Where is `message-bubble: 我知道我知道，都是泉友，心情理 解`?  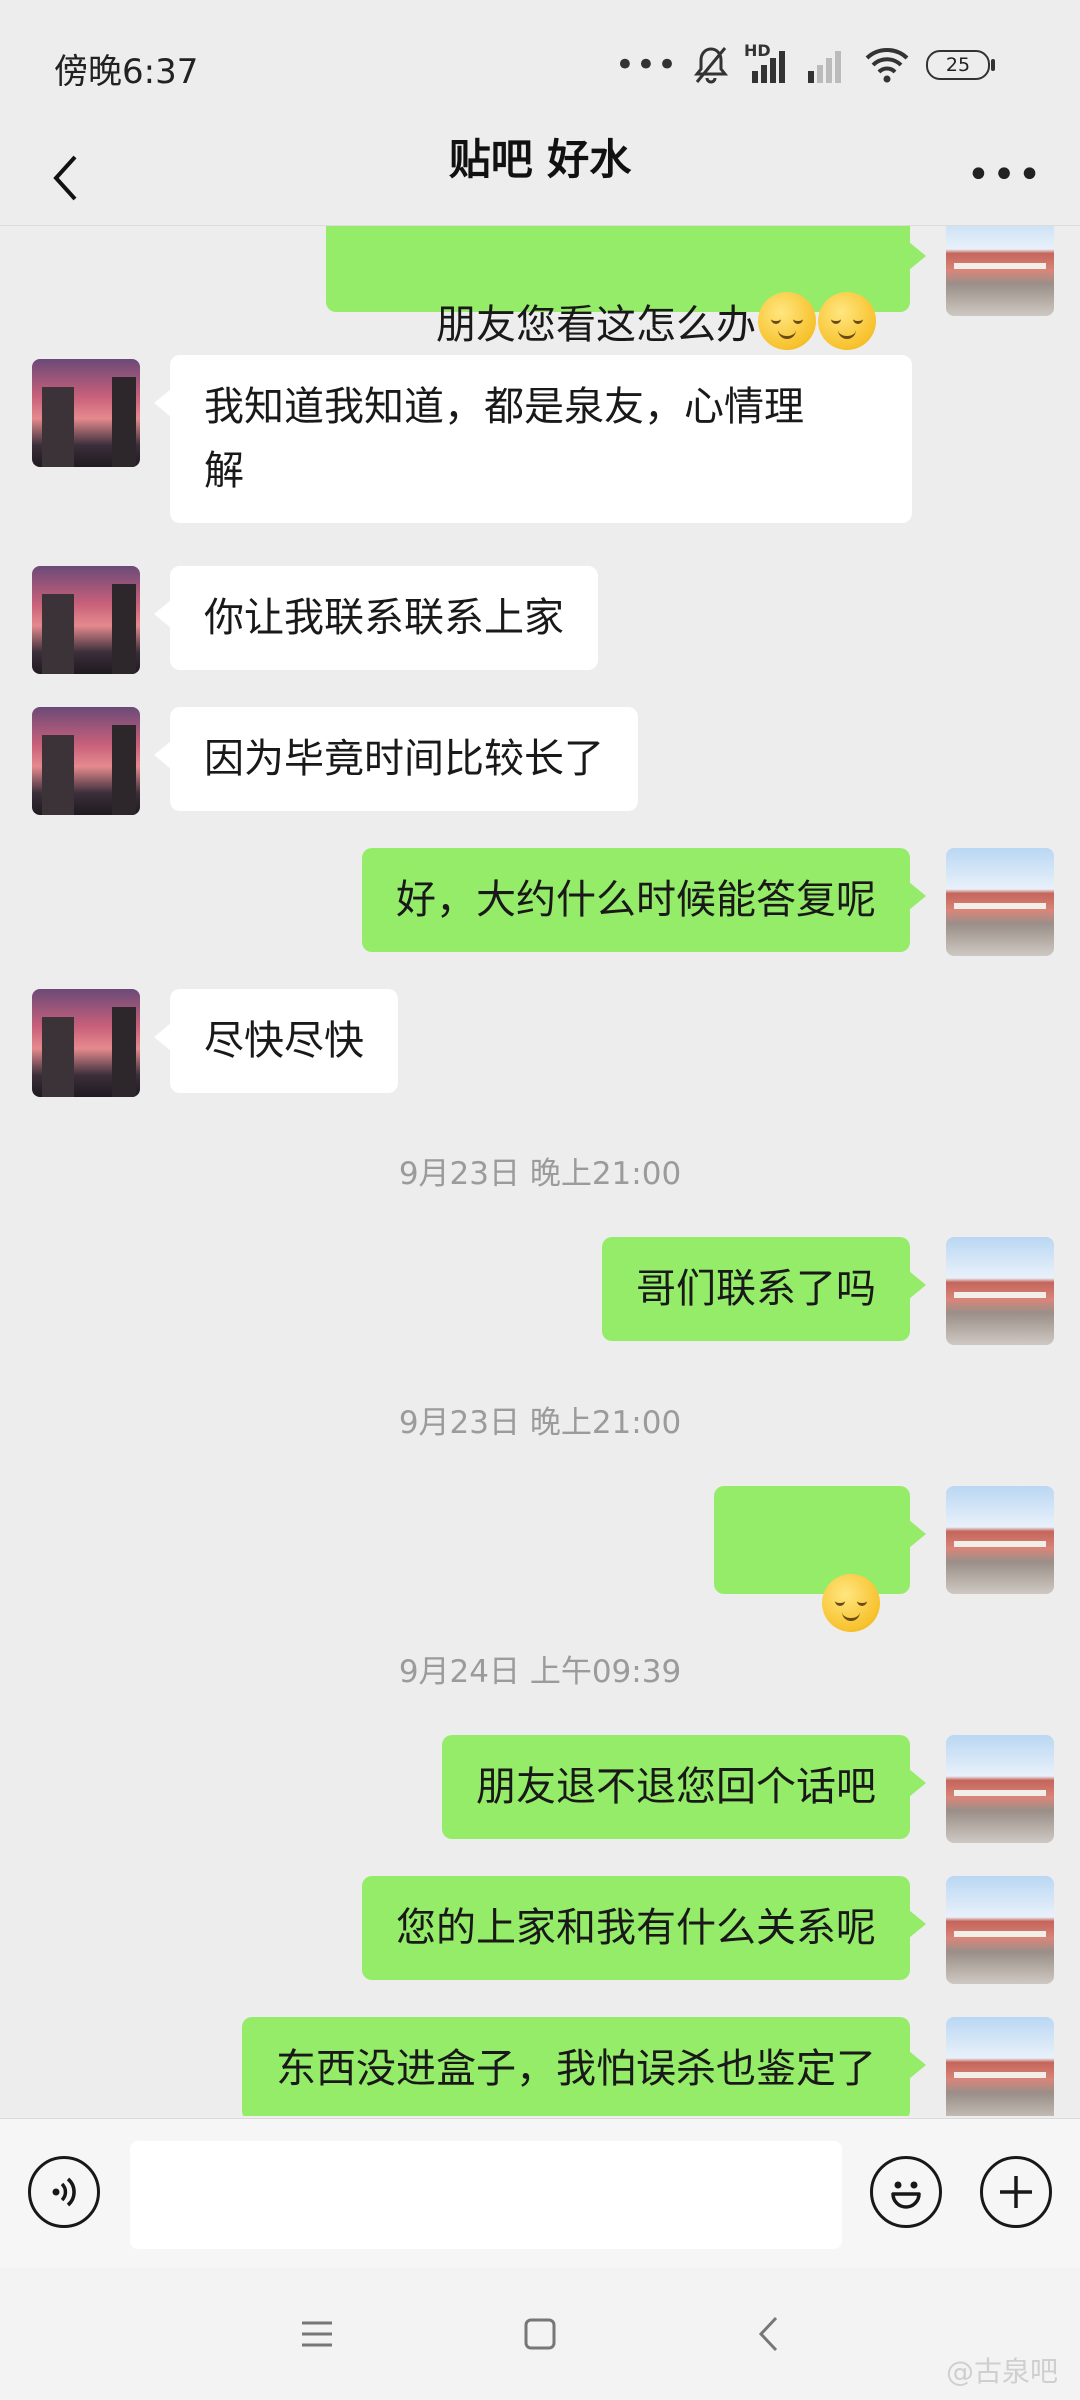
message-bubble: 我知道我知道，都是泉友，心情理 解 is located at coordinates (533, 439).